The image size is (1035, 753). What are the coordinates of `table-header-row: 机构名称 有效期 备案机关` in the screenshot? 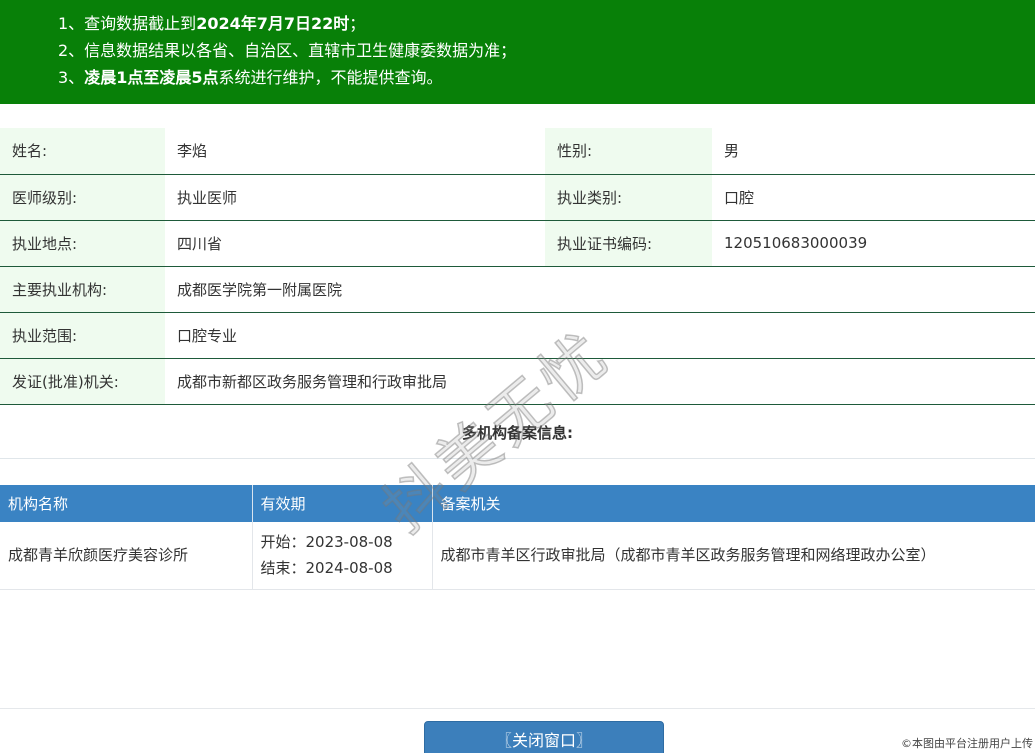 It's located at (517, 503).